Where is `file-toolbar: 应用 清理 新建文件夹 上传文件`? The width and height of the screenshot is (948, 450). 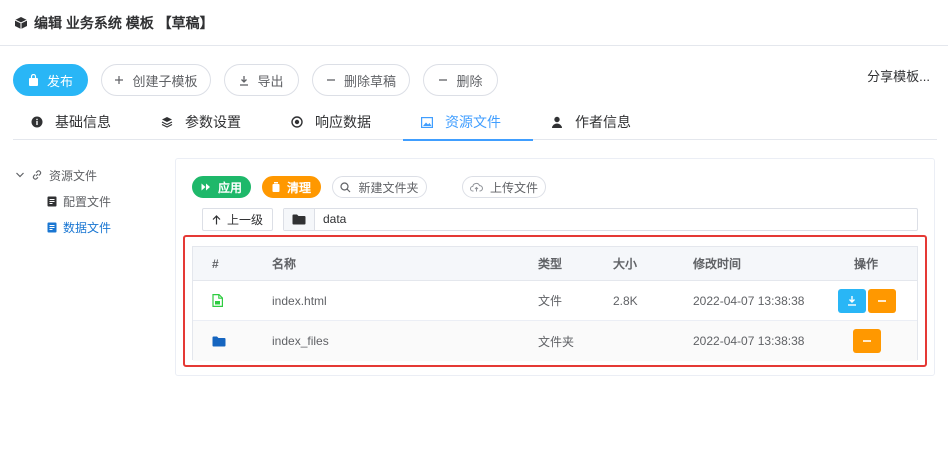 file-toolbar: 应用 清理 新建文件夹 上传文件 is located at coordinates (374, 187).